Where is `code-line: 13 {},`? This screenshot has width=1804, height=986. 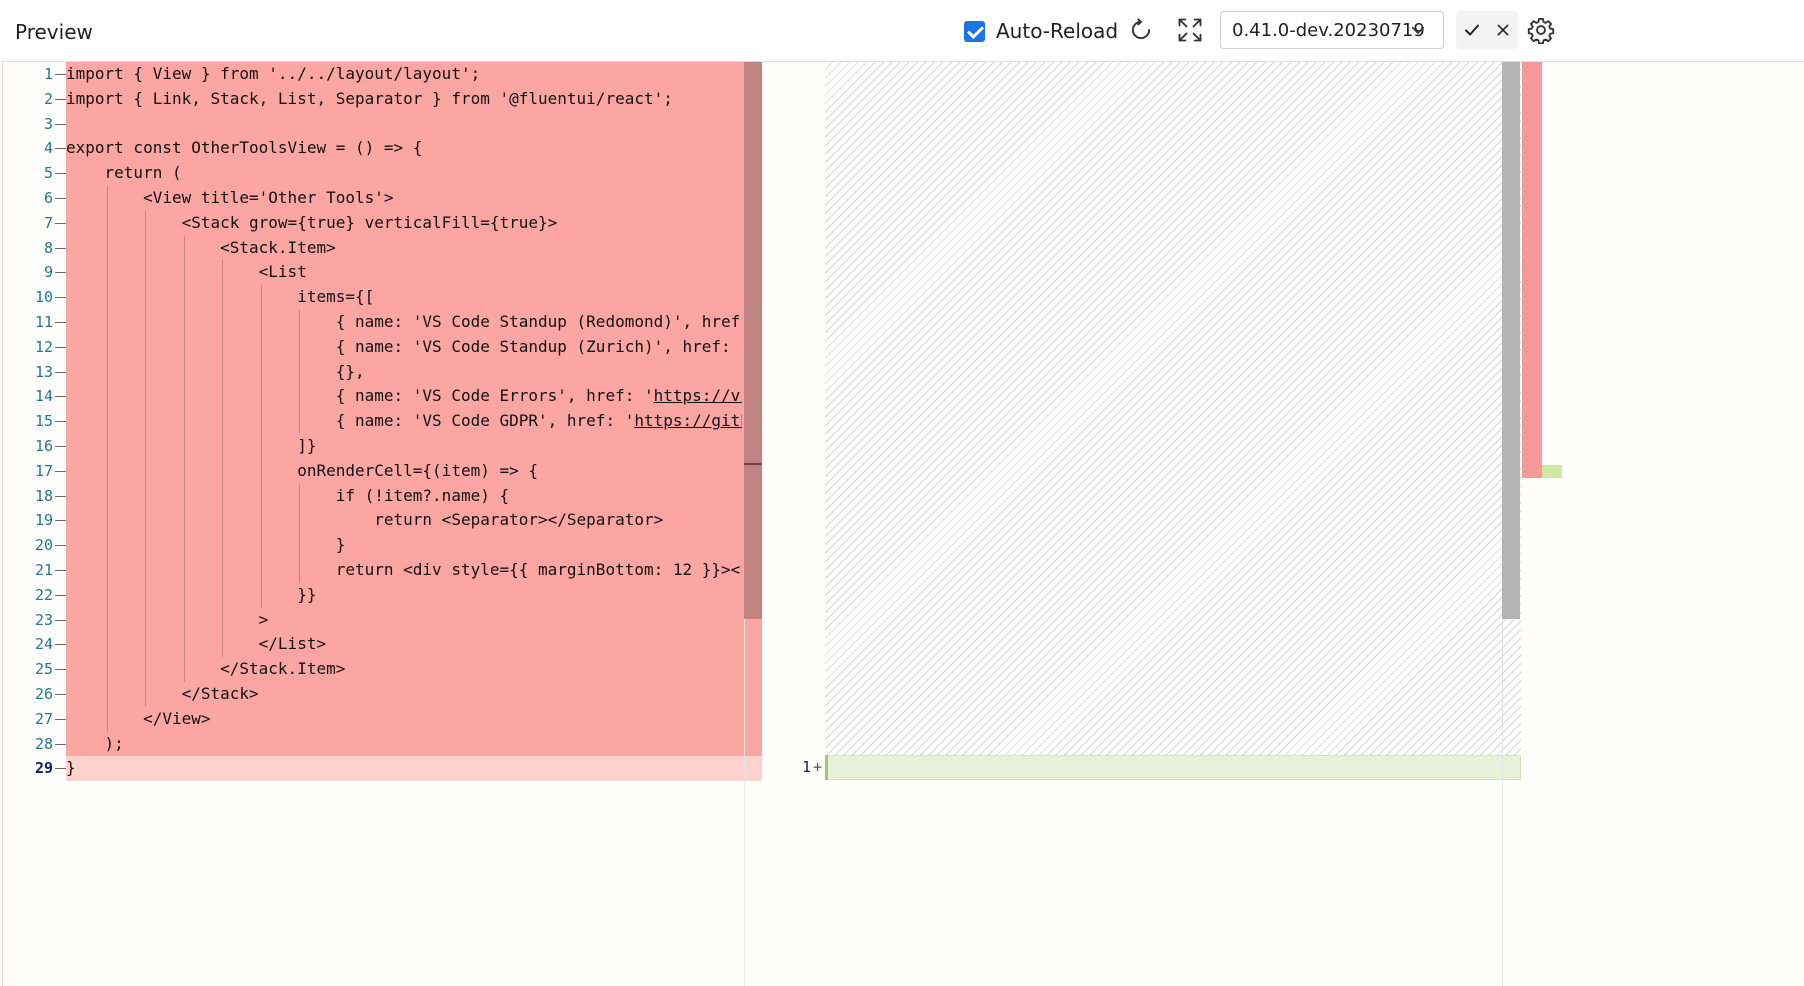
code-line: 13 {}, is located at coordinates (383, 372).